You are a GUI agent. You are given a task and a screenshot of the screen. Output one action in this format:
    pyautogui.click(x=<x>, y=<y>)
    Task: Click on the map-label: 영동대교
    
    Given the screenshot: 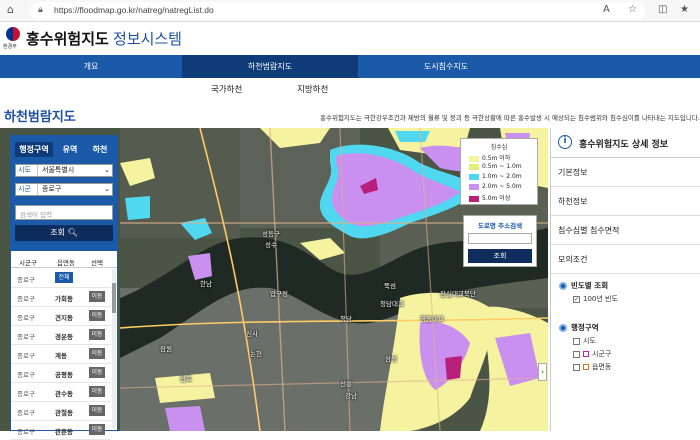 What is the action you would take?
    pyautogui.click(x=432, y=319)
    